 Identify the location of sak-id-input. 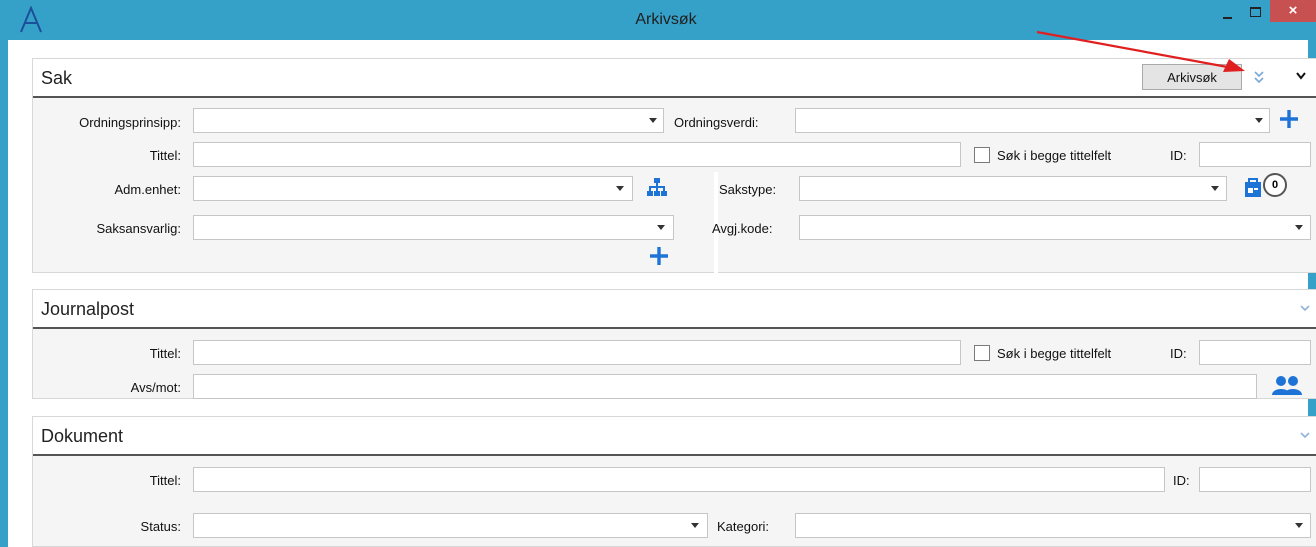
(1255, 154).